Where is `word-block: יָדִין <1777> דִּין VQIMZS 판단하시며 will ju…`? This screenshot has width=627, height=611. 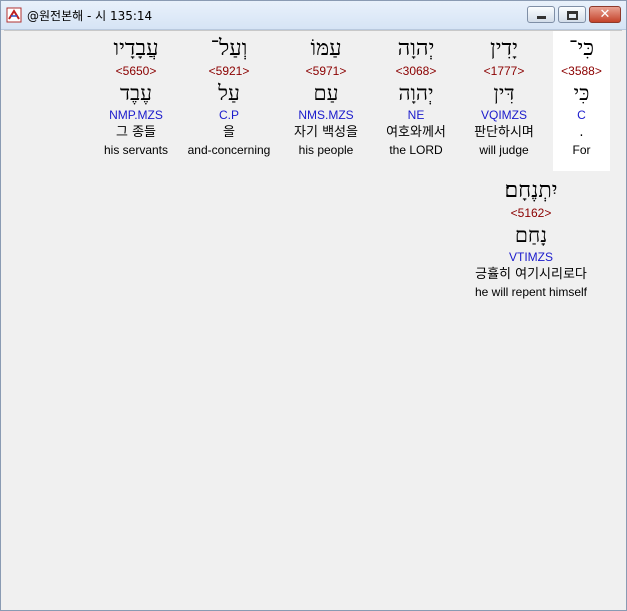 word-block: יָדִין <1777> דִּין VQIMZS 판단하시며 will ju… is located at coordinates (504, 101).